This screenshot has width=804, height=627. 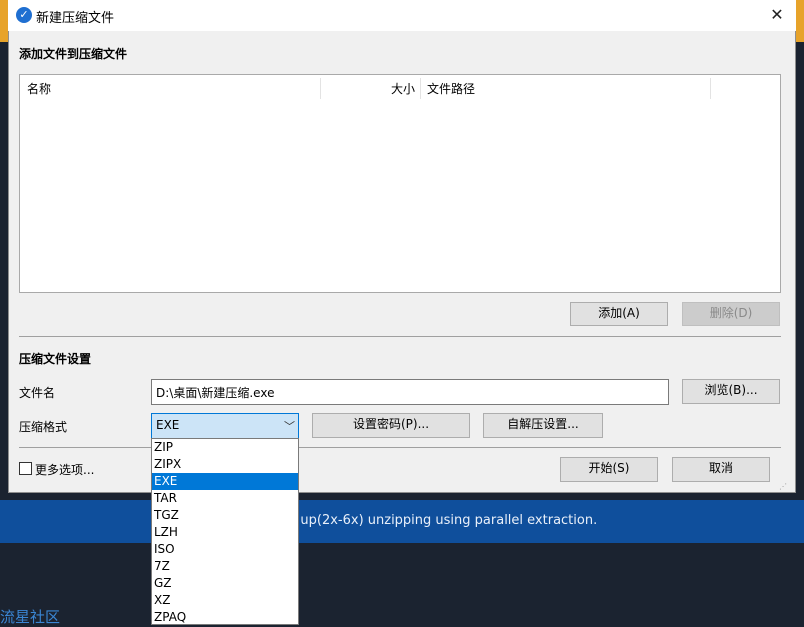 What do you see at coordinates (225, 464) in the screenshot?
I see `format-option: ZIPX` at bounding box center [225, 464].